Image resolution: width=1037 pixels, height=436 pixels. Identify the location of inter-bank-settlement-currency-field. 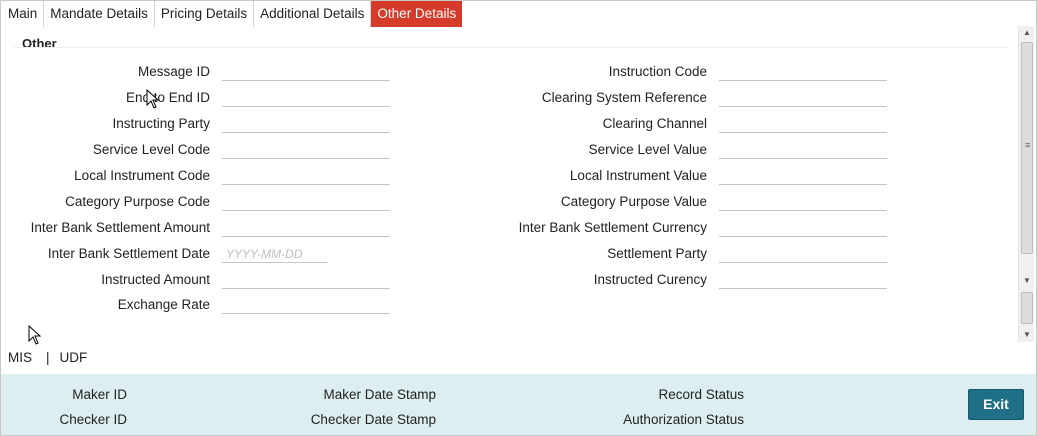
(803, 228).